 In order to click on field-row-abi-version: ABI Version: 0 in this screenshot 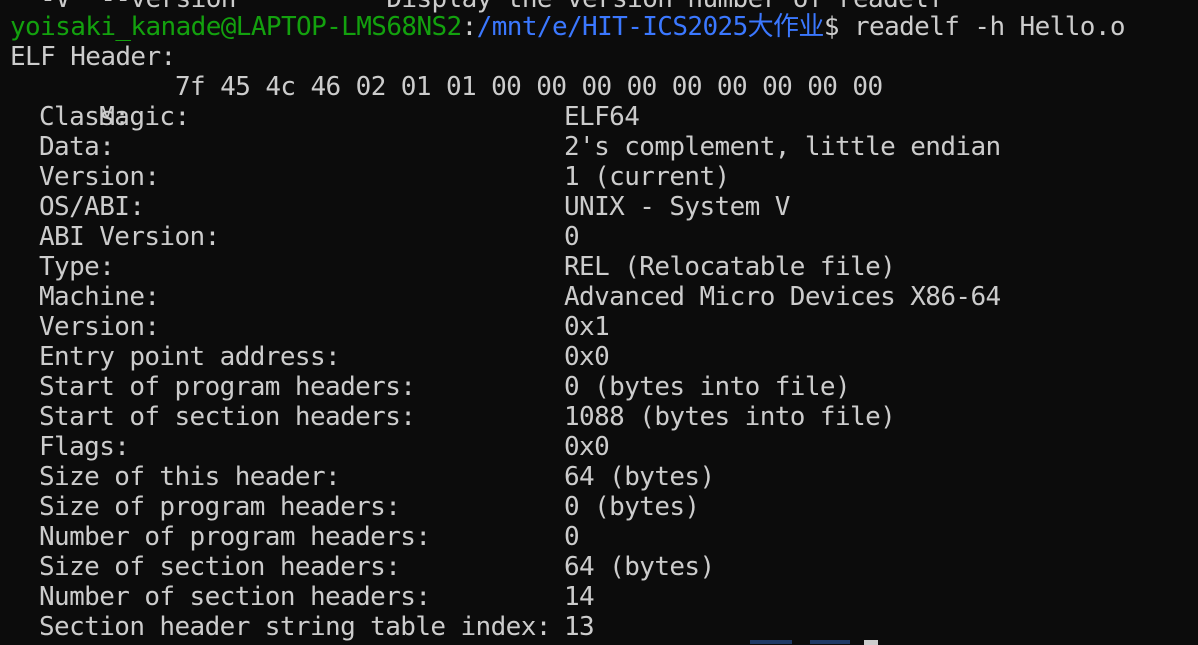, I will do `click(309, 237)`.